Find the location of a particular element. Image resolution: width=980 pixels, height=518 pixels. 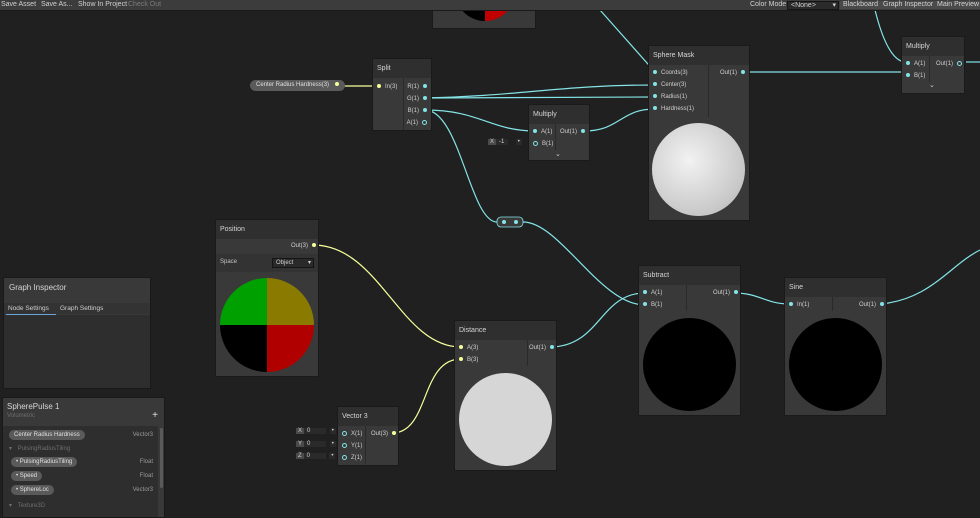

sphere-mask-input-radius: Radius(1) is located at coordinates (670, 97).